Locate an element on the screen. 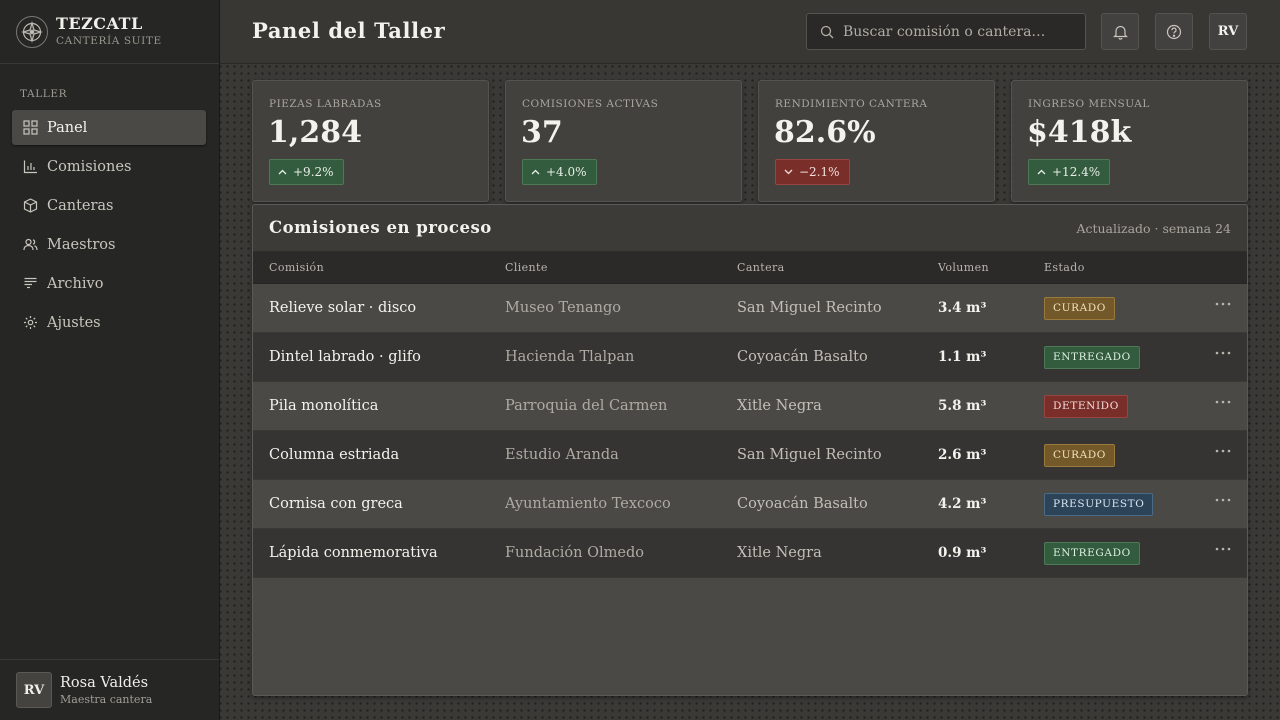  brand-subtitle: Cantería Suite is located at coordinates (109, 40).